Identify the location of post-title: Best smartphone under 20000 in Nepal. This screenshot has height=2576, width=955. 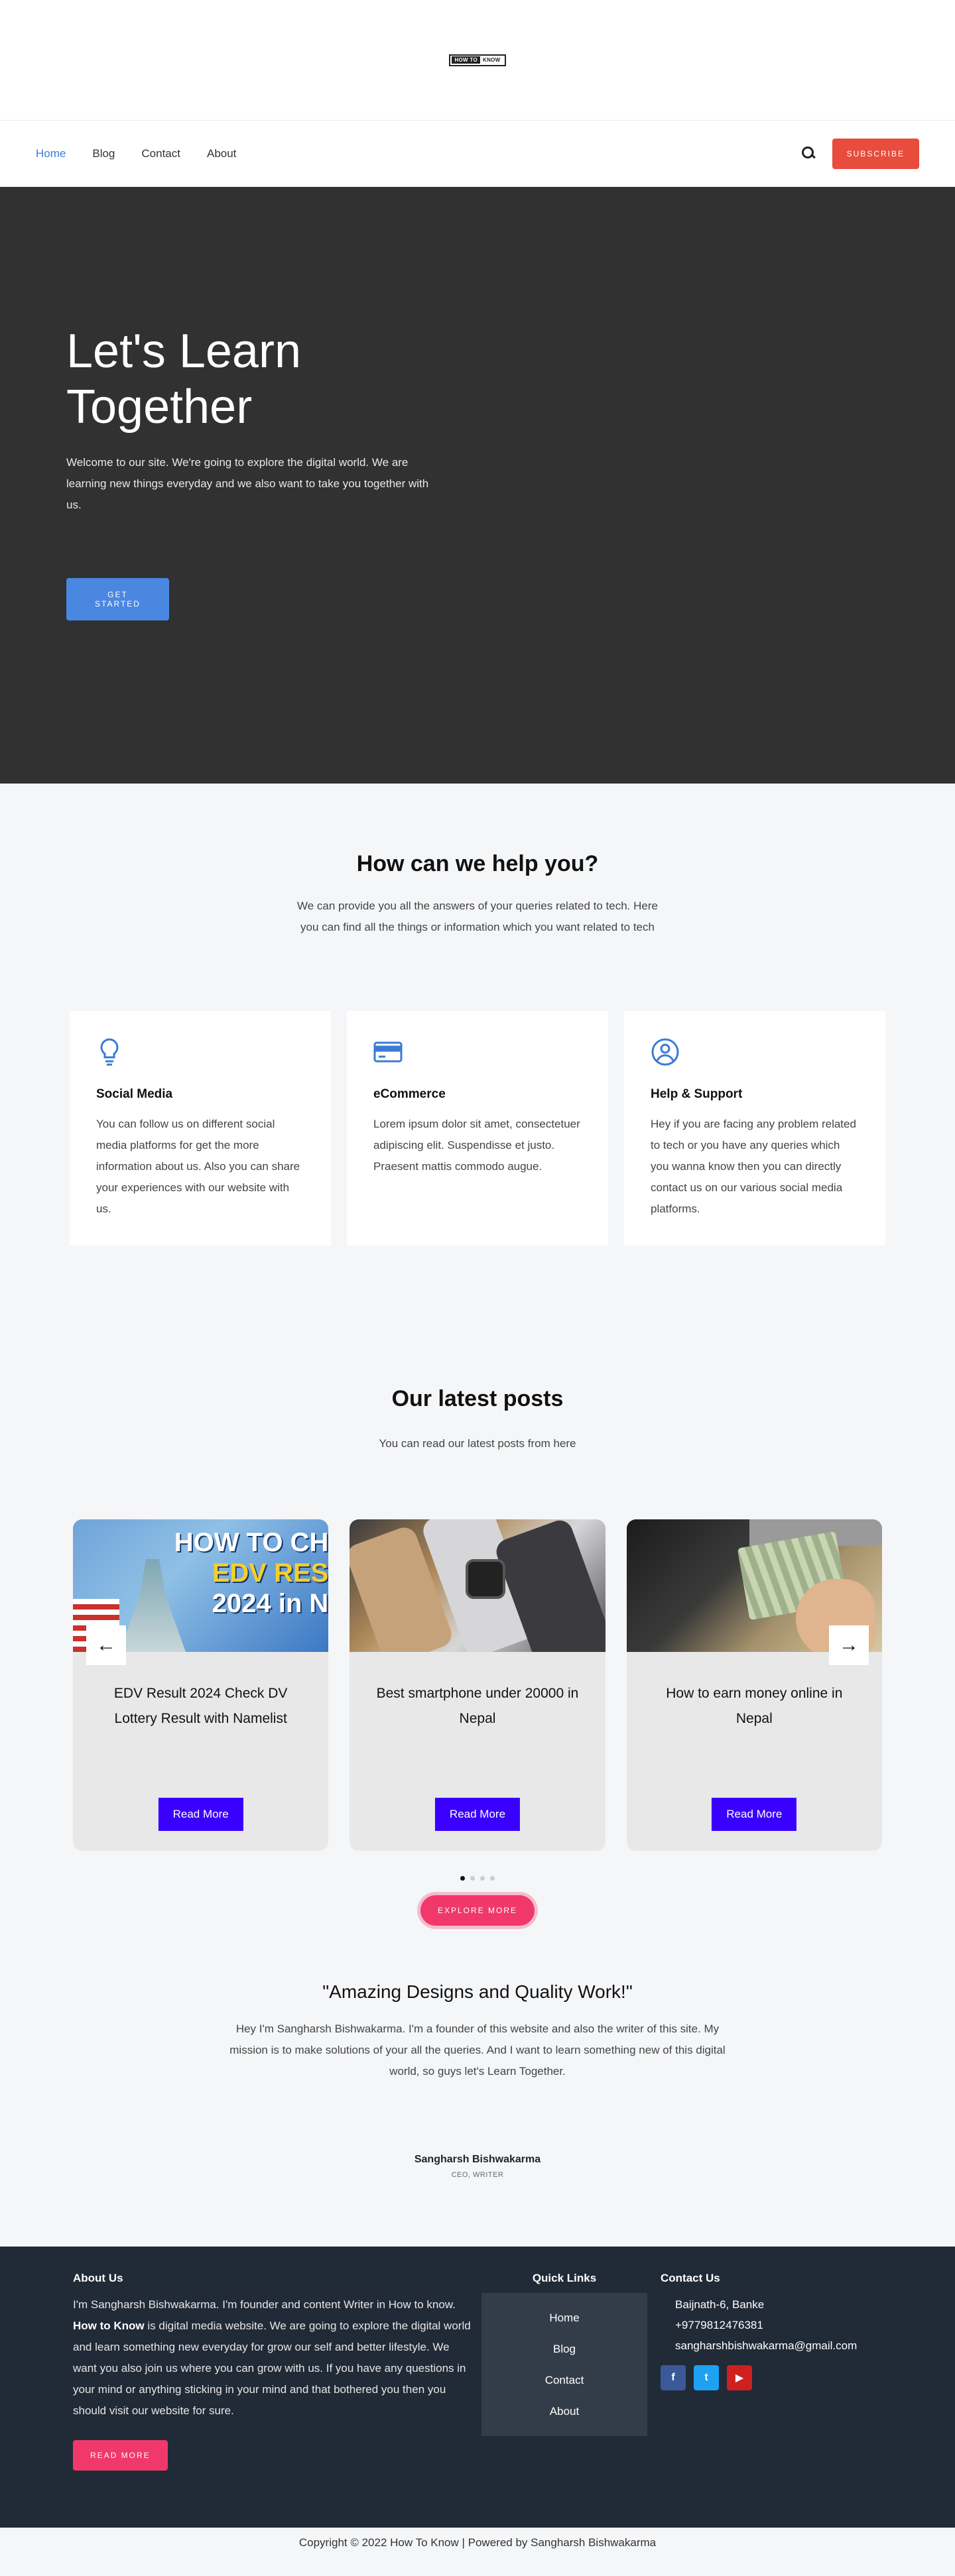
(477, 1692).